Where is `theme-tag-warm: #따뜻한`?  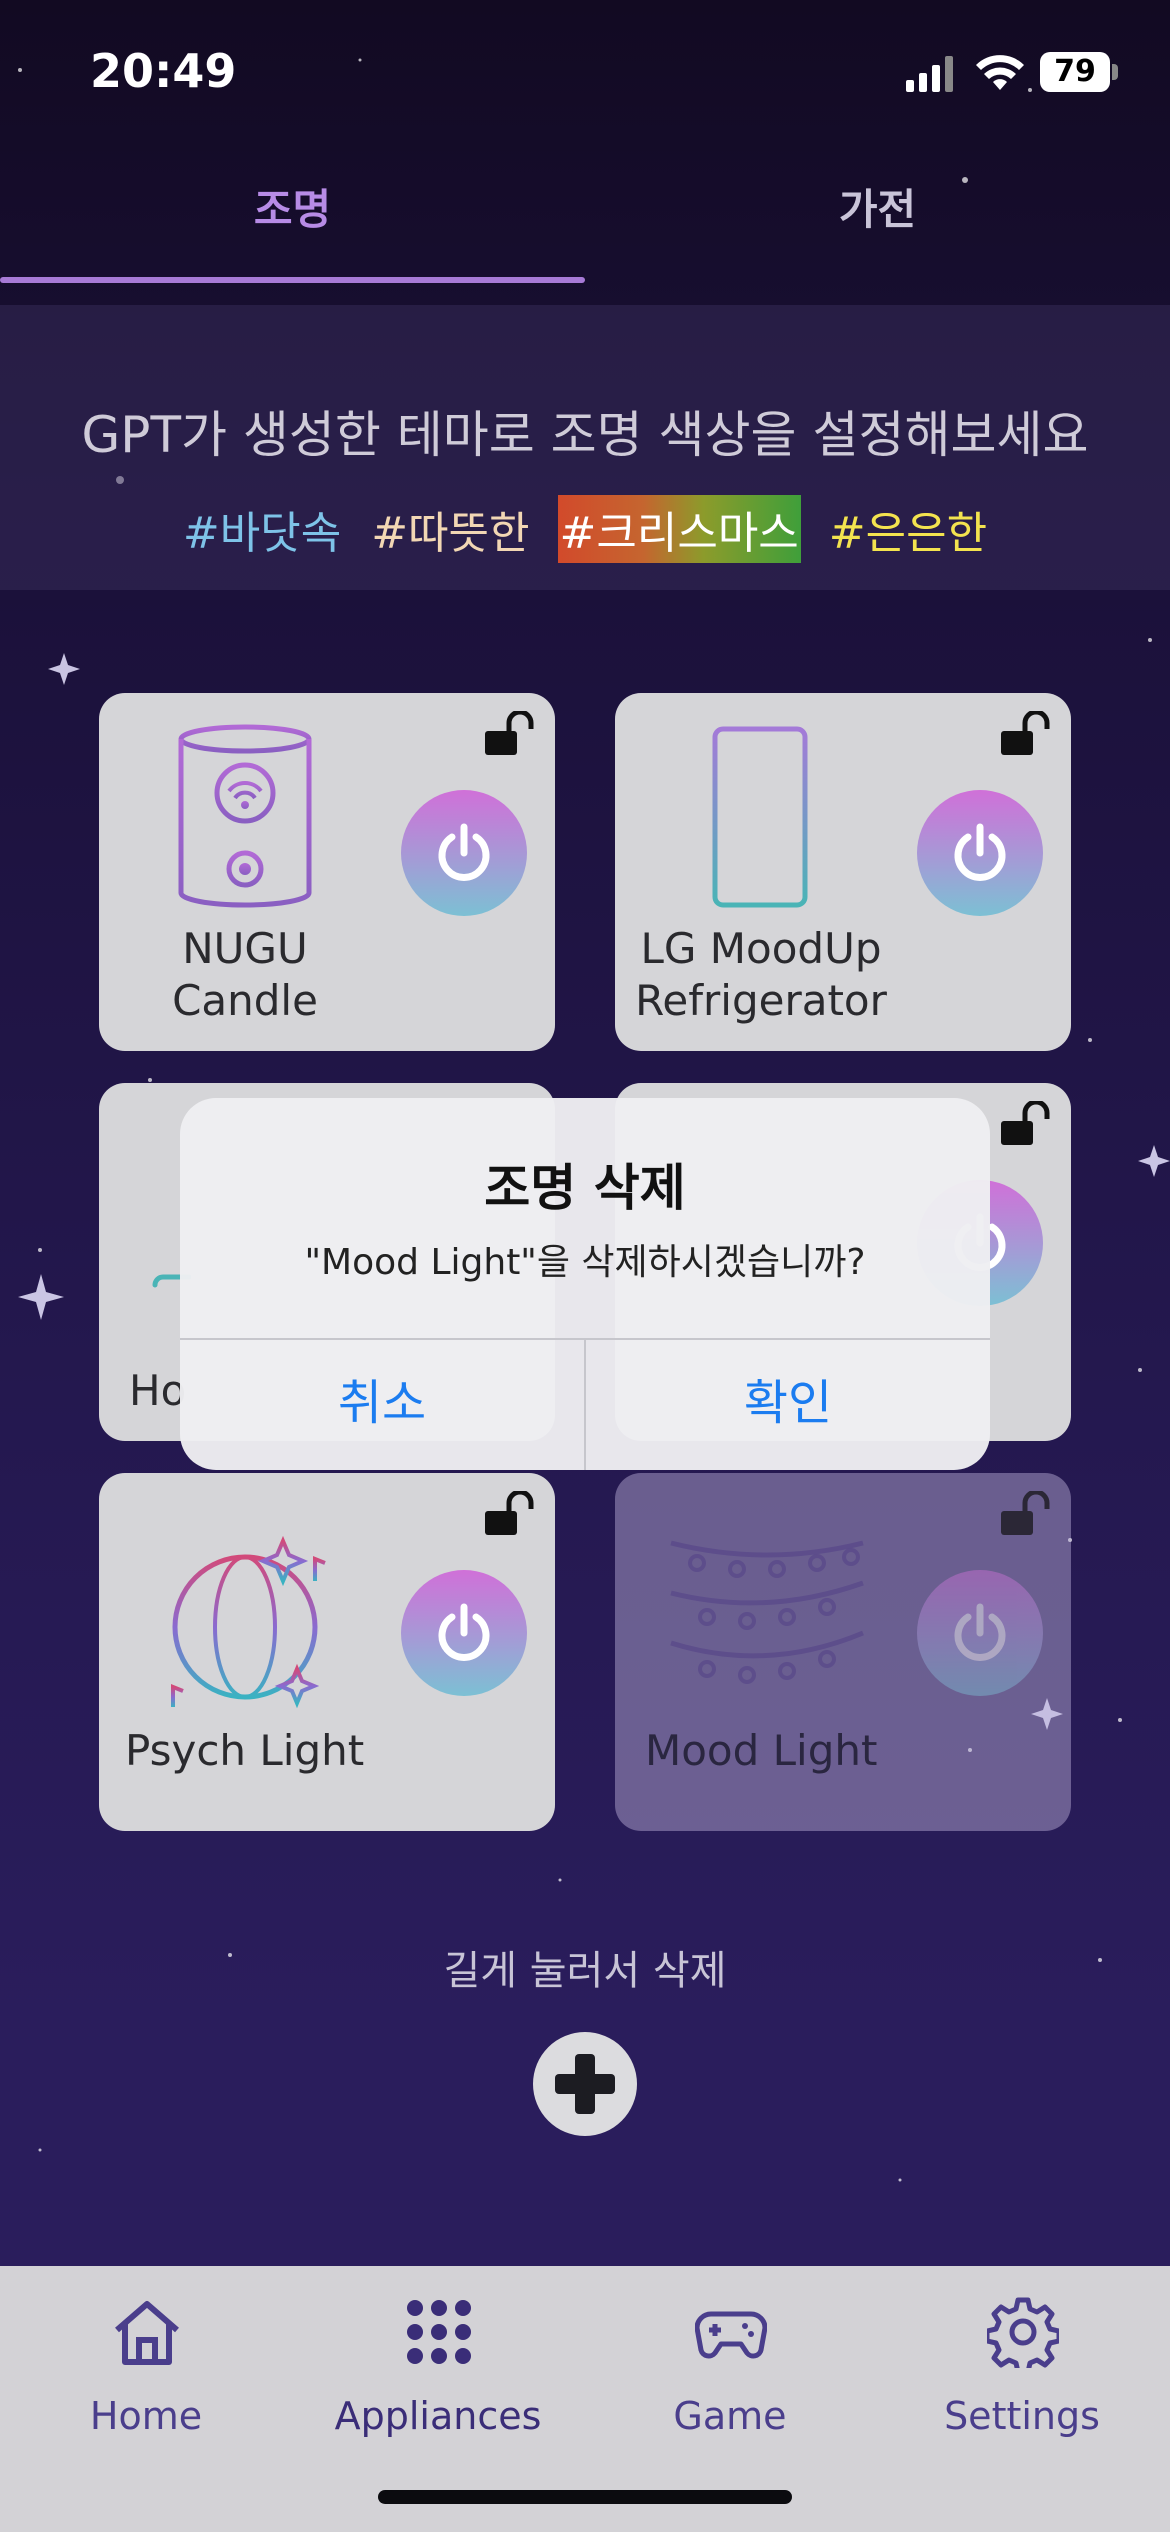 theme-tag-warm: #따뜻한 is located at coordinates (450, 529).